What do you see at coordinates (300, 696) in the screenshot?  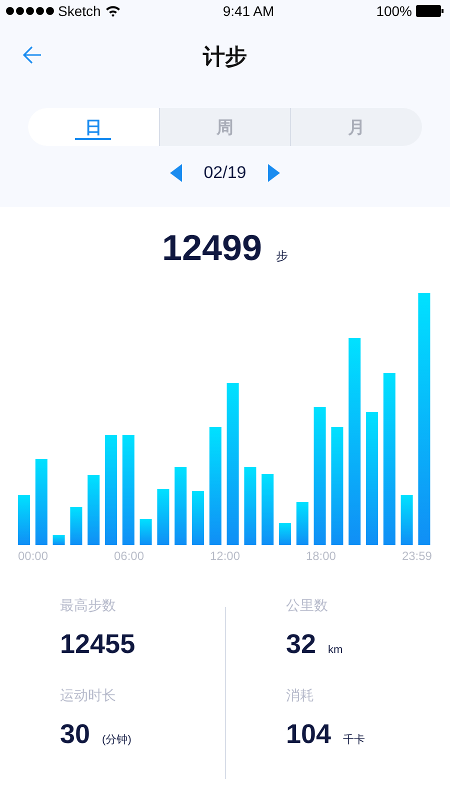 I see `stat-label: 消耗` at bounding box center [300, 696].